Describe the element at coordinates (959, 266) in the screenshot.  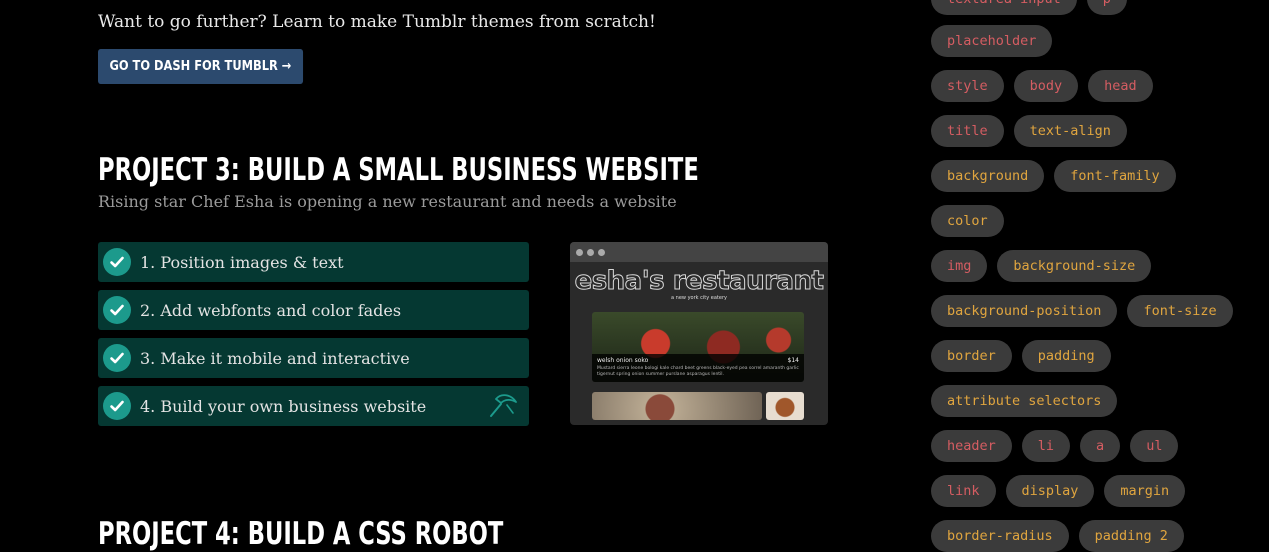
I see `tag-chip: img` at that location.